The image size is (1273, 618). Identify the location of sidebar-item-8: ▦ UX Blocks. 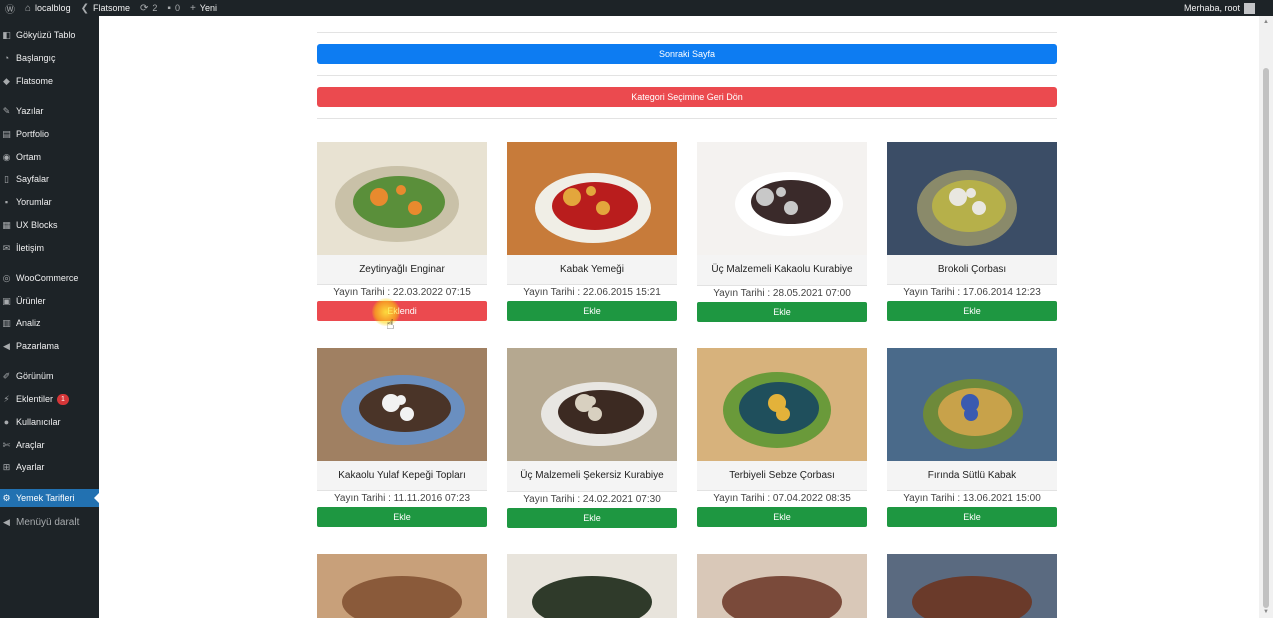
(49, 225).